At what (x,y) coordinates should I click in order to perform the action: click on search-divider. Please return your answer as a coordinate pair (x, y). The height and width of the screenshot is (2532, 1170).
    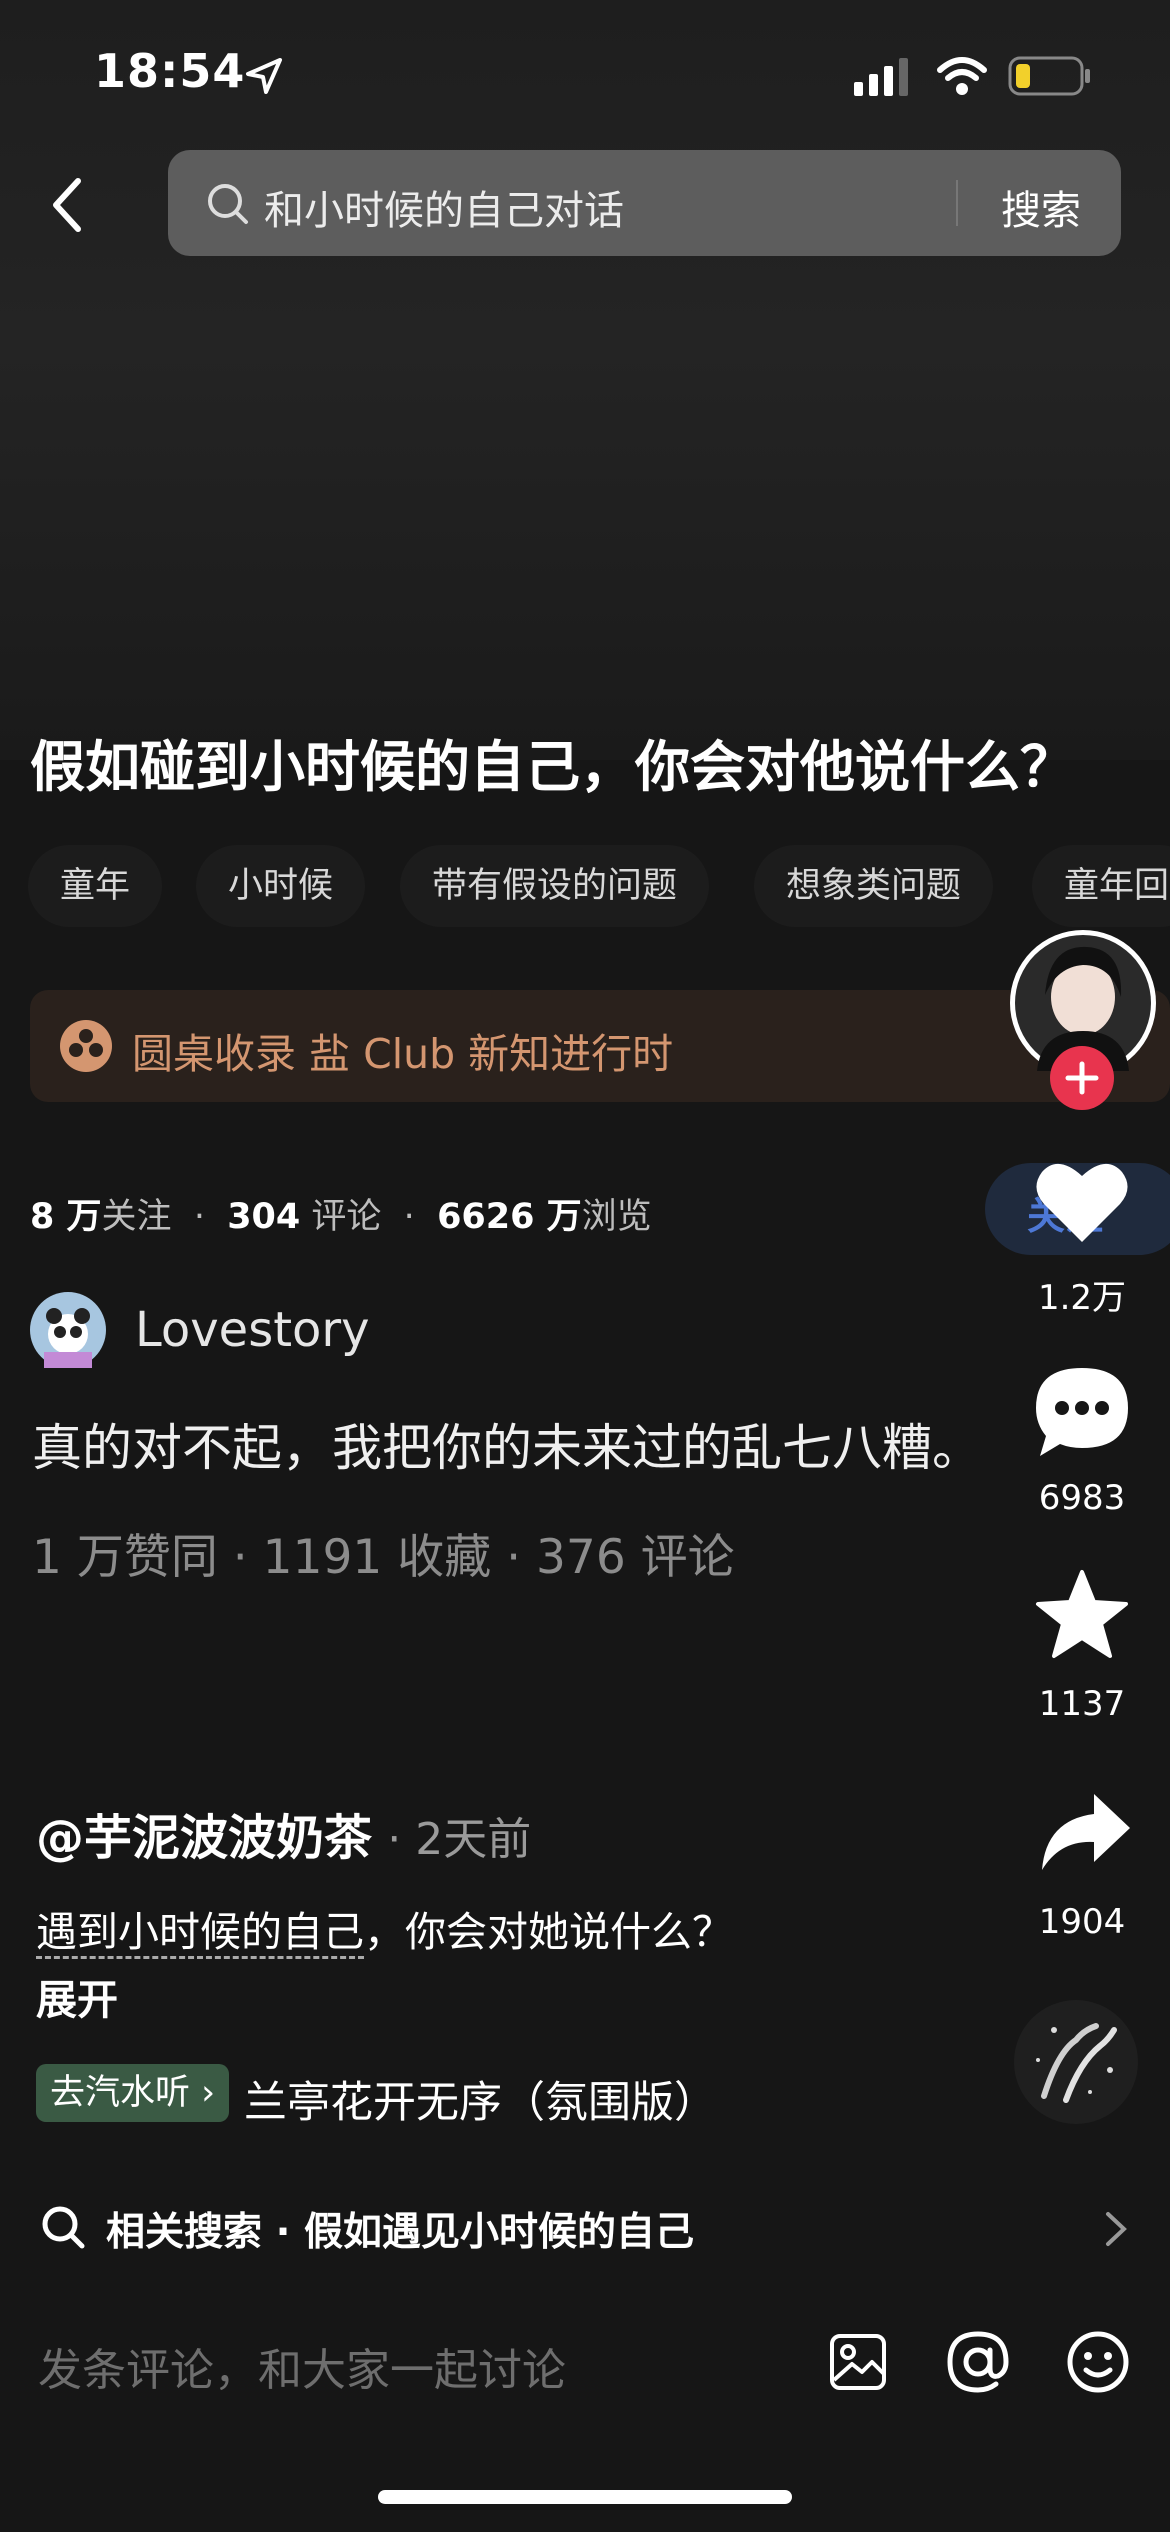
    Looking at the image, I should click on (957, 203).